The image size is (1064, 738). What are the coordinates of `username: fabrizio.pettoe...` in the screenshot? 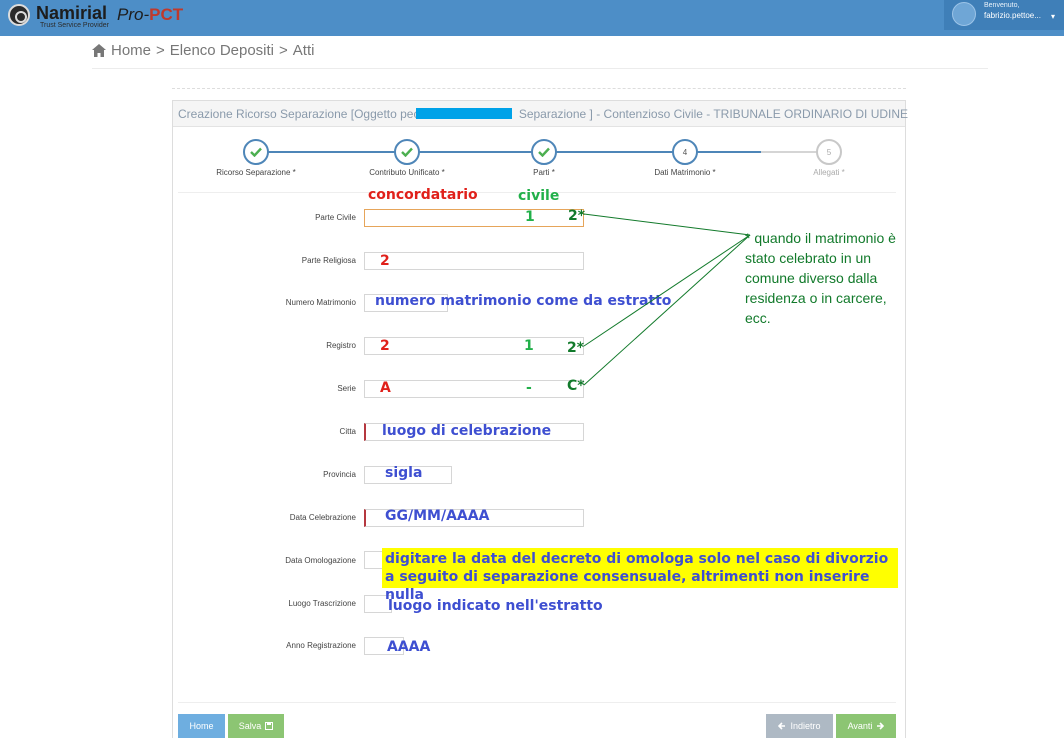 It's located at (1012, 15).